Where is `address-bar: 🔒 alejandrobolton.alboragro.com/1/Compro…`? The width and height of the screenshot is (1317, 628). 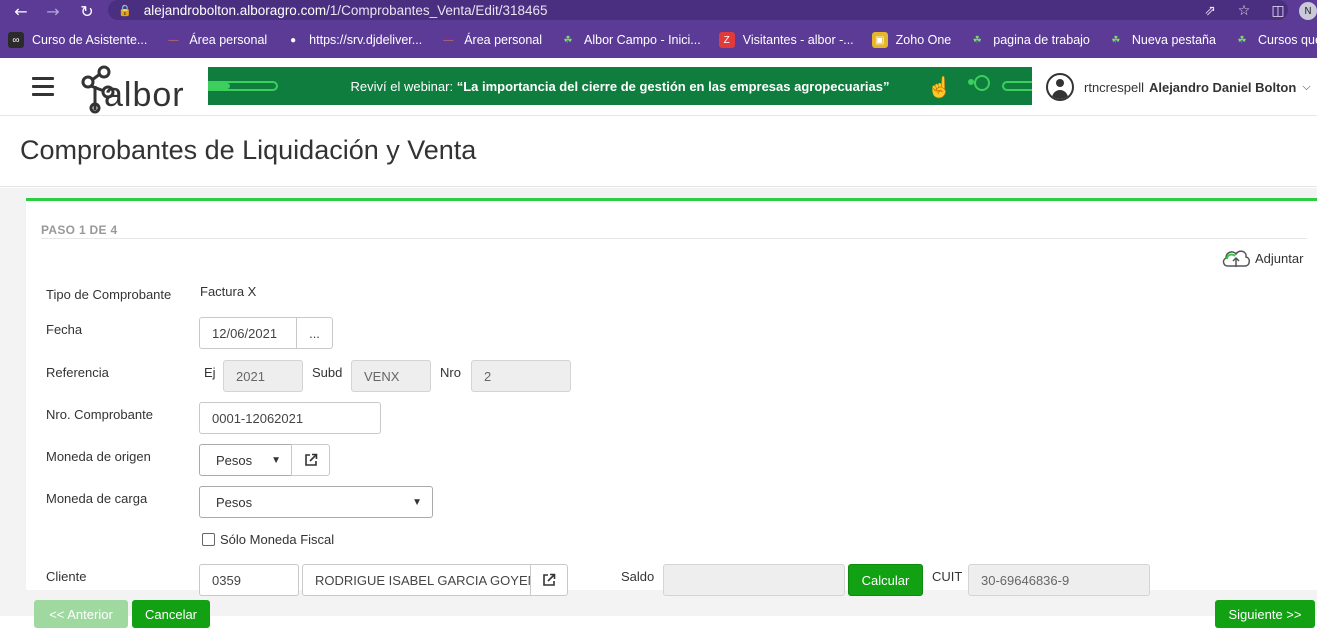 address-bar: 🔒 alejandrobolton.alboragro.com/1/Compro… is located at coordinates (698, 10).